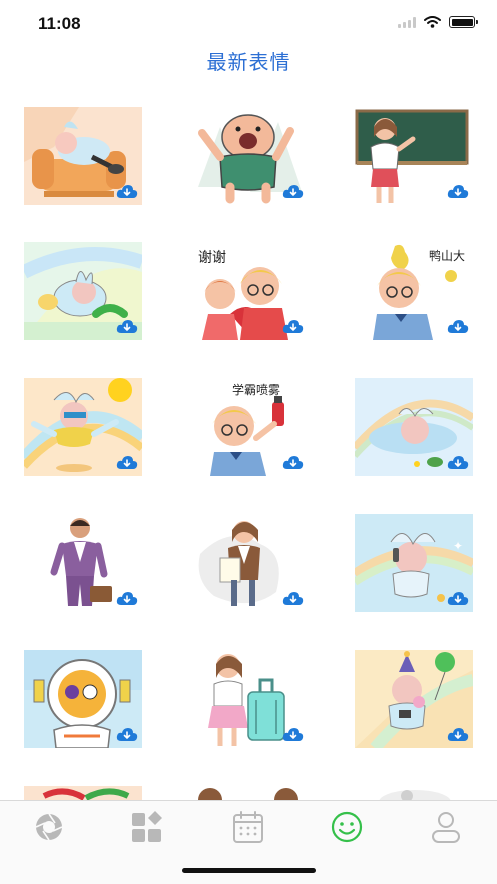 This screenshot has width=497, height=884. I want to click on tab-profile, so click(446, 827).